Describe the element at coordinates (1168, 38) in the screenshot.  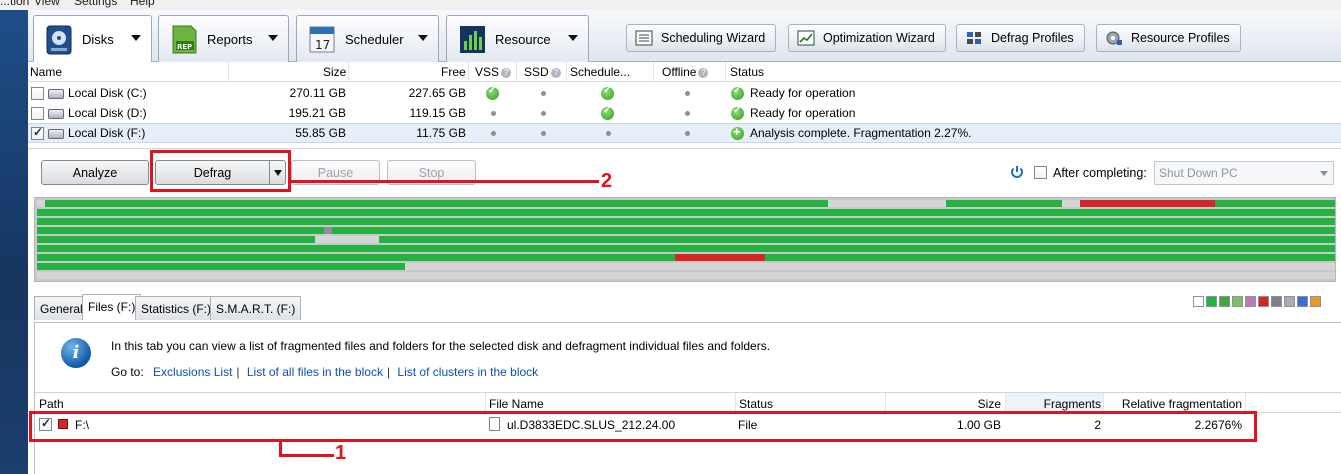
I see `resource-profiles-button: Resource Profiles` at that location.